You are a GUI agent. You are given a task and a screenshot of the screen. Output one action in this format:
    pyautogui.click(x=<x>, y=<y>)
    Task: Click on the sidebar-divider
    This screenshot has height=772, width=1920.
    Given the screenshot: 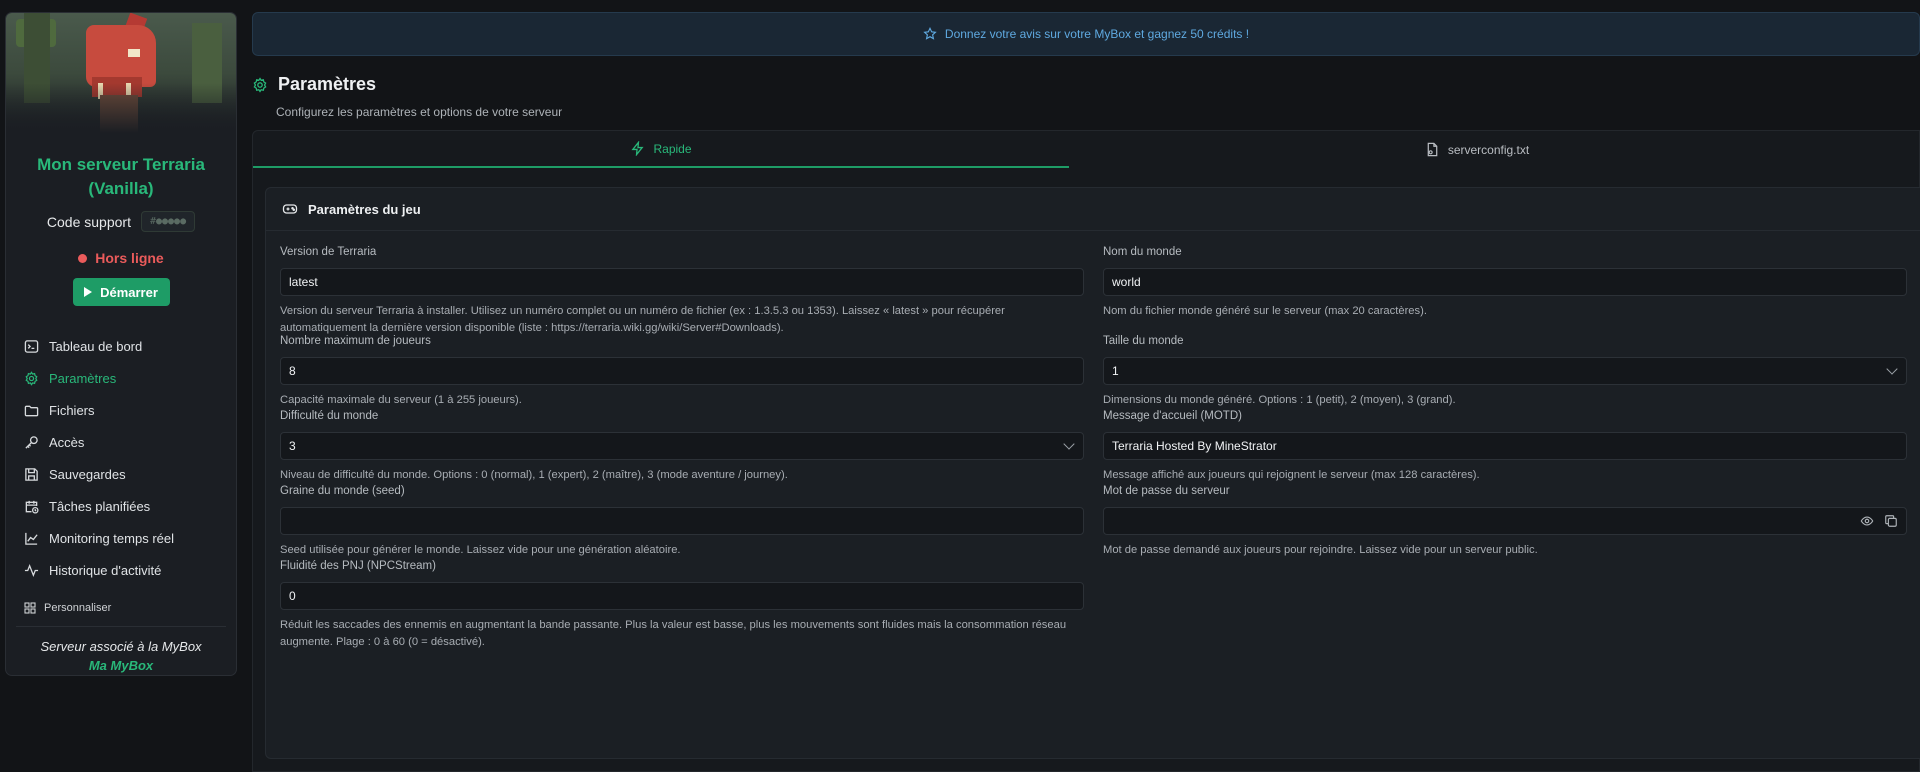 What is the action you would take?
    pyautogui.click(x=121, y=626)
    